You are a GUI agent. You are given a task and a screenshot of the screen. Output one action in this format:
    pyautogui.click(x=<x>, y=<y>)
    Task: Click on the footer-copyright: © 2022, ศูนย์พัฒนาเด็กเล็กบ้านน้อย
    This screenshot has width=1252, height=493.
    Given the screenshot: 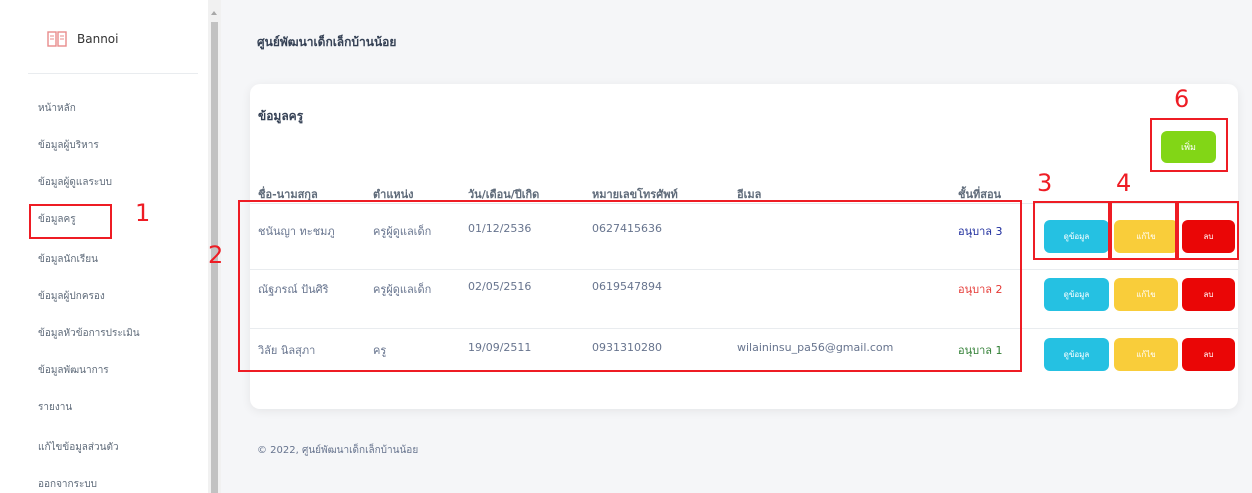 What is the action you would take?
    pyautogui.click(x=338, y=450)
    